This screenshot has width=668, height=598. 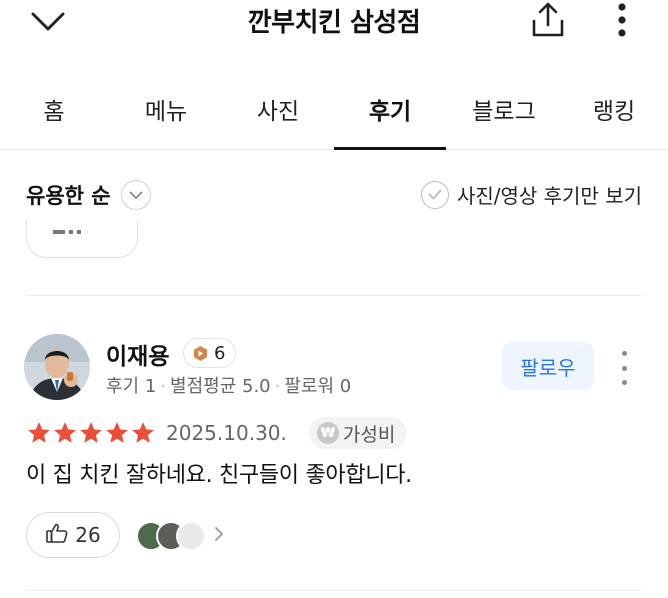 What do you see at coordinates (219, 536) in the screenshot?
I see `chevron-right-icon` at bounding box center [219, 536].